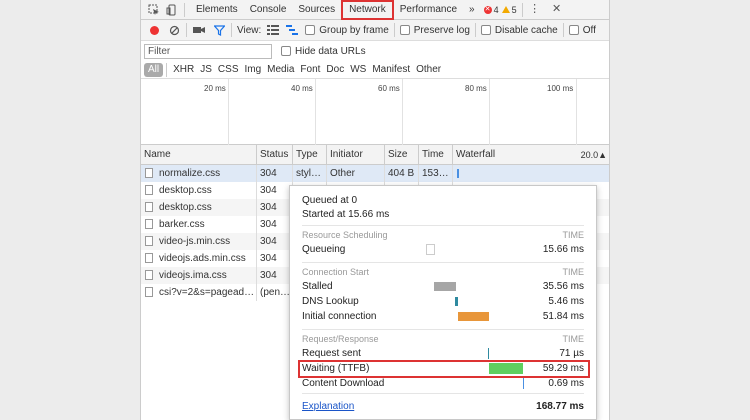  Describe the element at coordinates (428, 10) in the screenshot. I see `tab-performance: Performance` at that location.